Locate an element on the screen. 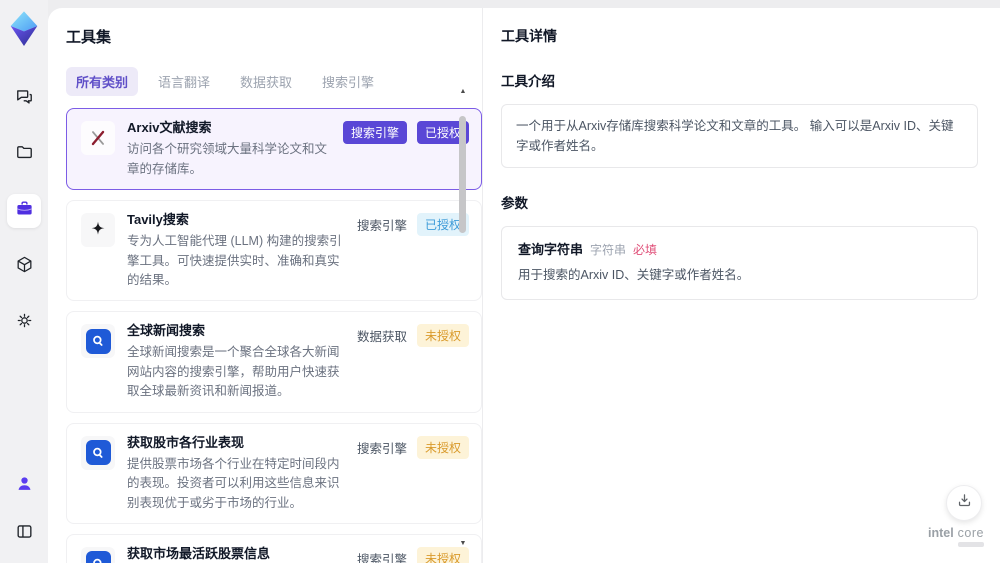 Image resolution: width=1000 pixels, height=563 pixels. tab-search-engine: 搜索引擎 is located at coordinates (348, 81).